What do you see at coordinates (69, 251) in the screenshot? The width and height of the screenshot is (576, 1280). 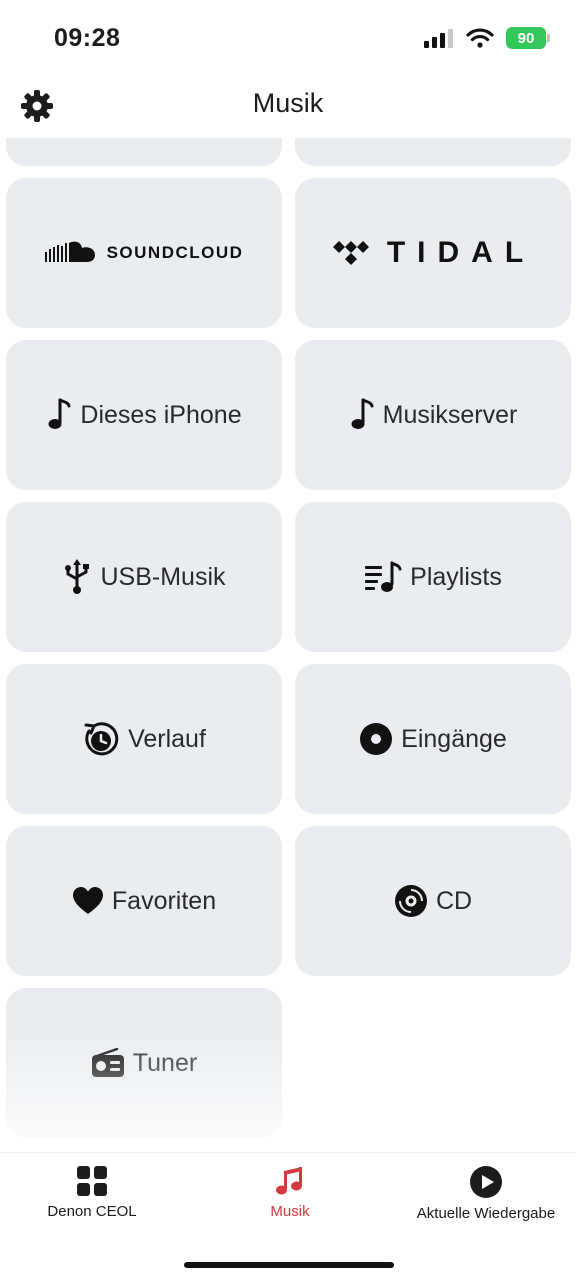 I see `soundcloud-logo-icon` at bounding box center [69, 251].